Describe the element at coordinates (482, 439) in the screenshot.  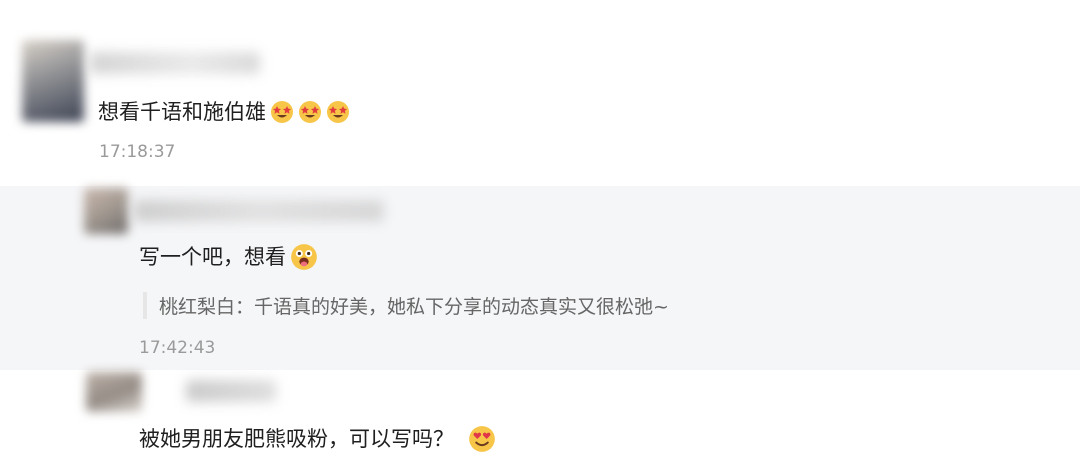
I see `heart-eyes-emoji-icon` at that location.